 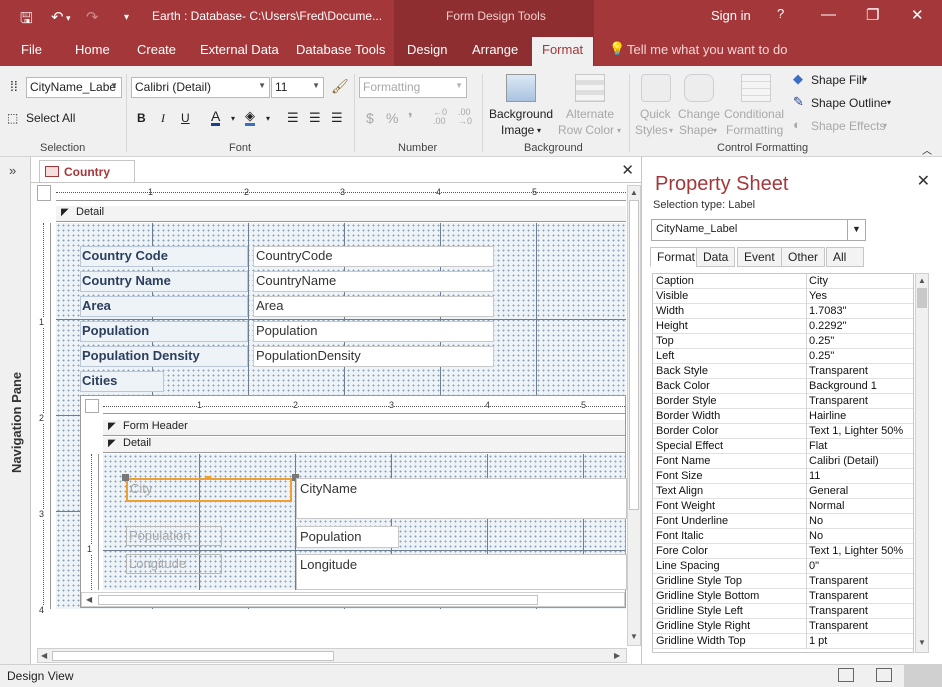 I want to click on scroll-down-icon: ▼, so click(x=634, y=636).